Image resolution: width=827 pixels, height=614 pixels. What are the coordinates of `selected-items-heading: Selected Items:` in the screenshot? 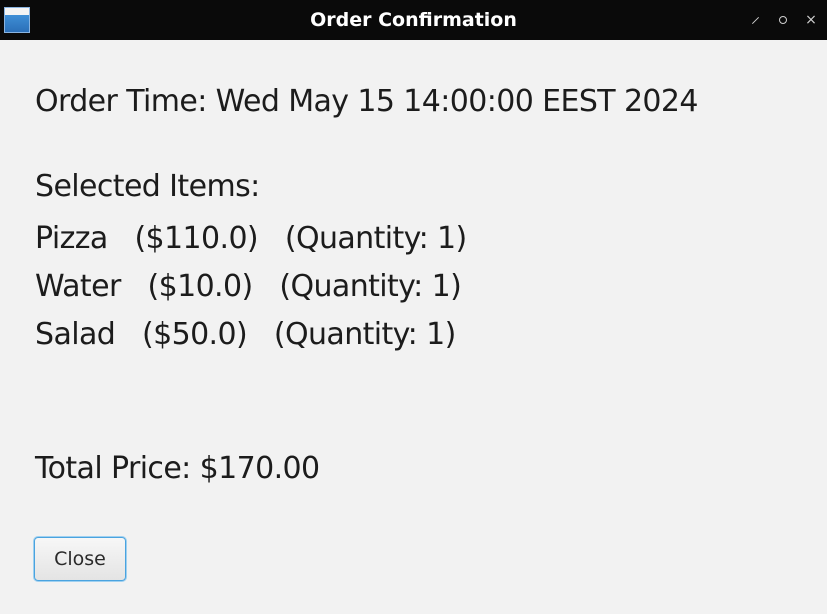 It's located at (147, 186).